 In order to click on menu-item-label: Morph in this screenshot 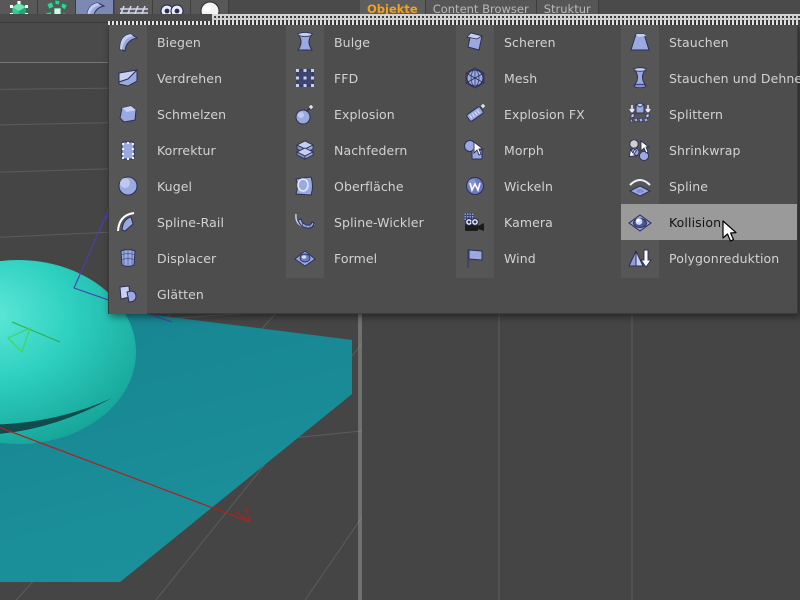, I will do `click(524, 150)`.